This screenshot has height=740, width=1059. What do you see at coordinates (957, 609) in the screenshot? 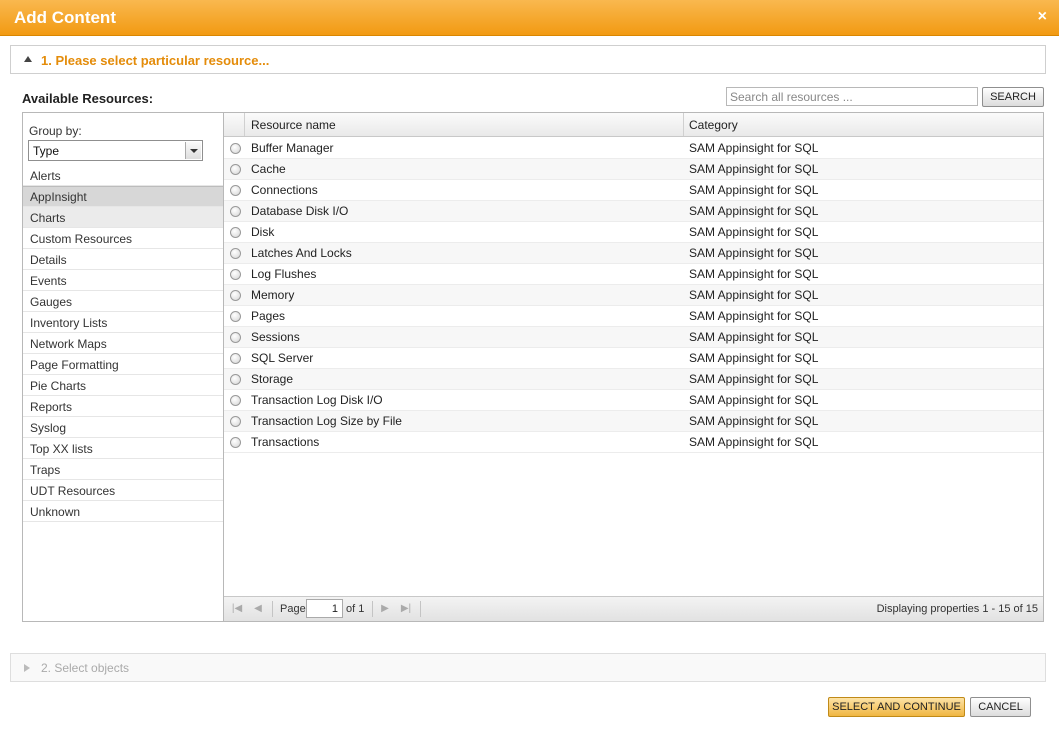
I see `displaying-text: Displaying properties 1 - 15 of 15` at bounding box center [957, 609].